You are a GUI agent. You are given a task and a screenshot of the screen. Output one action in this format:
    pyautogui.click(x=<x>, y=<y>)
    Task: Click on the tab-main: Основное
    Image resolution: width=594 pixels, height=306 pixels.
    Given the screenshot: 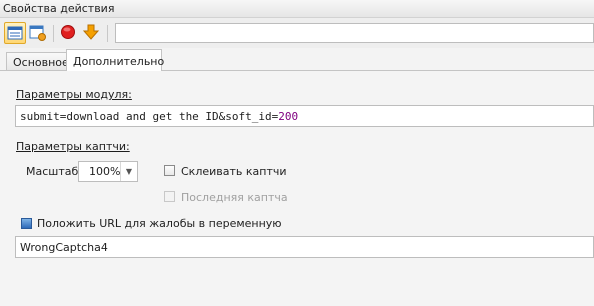 What is the action you would take?
    pyautogui.click(x=37, y=61)
    